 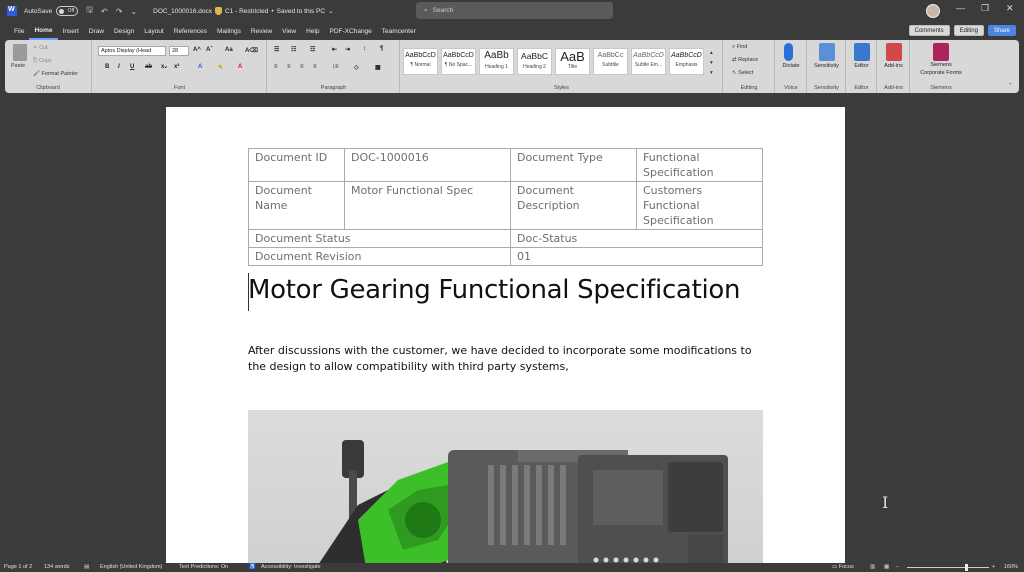 I want to click on tab-design: Design, so click(x=124, y=31).